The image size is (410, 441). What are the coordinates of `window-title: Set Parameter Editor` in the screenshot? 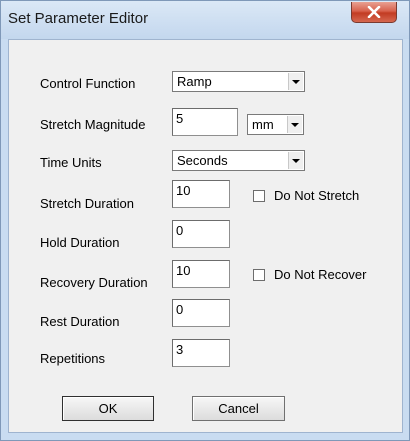 It's located at (78, 18).